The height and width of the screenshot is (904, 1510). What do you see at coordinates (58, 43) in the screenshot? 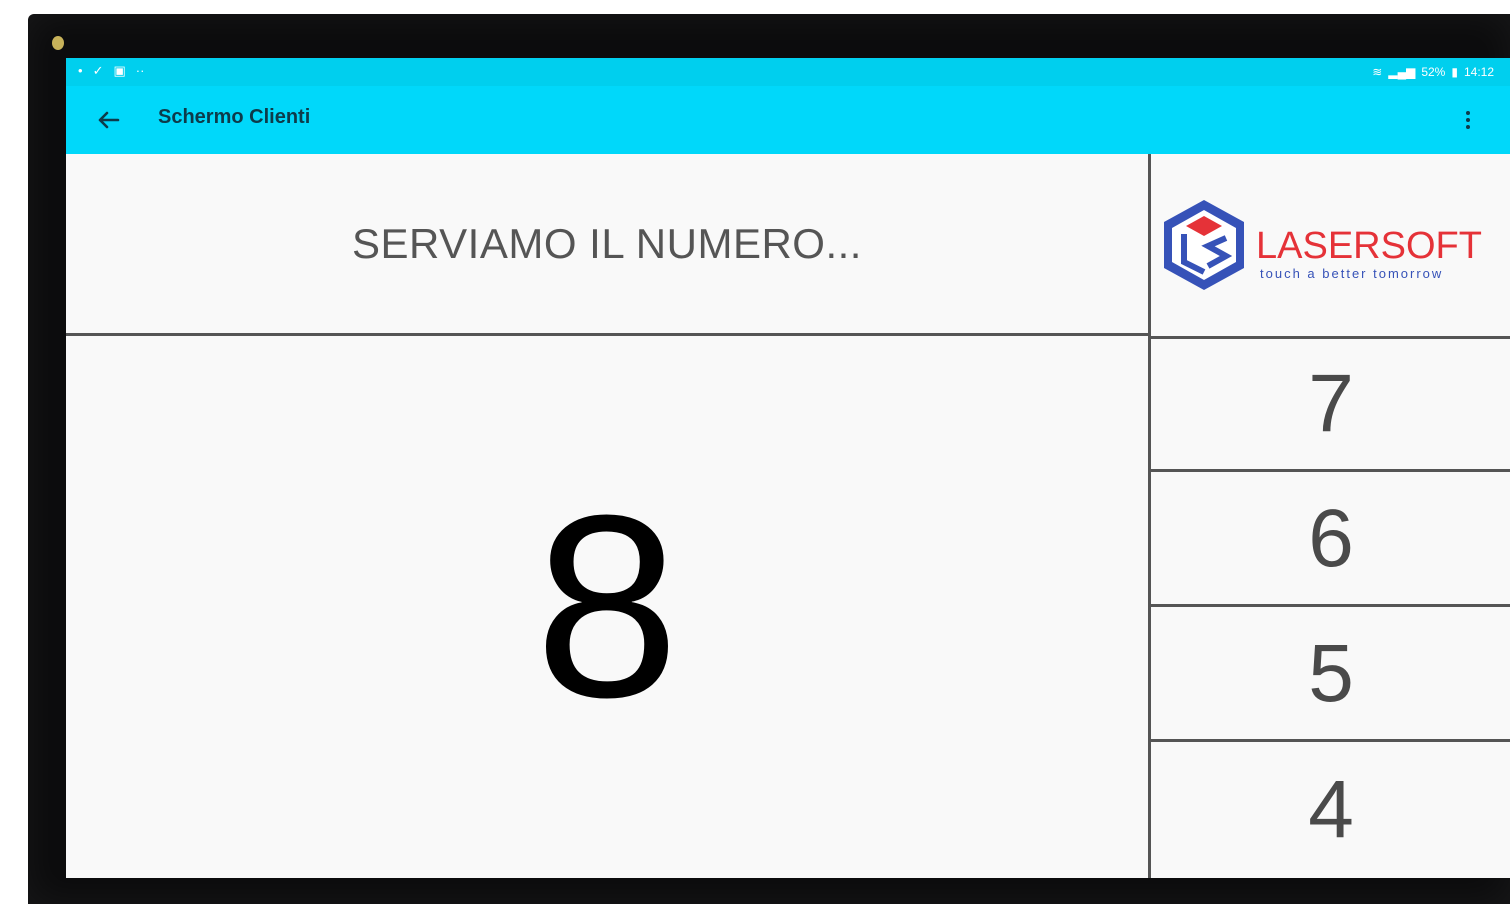
I see `camera-icon` at bounding box center [58, 43].